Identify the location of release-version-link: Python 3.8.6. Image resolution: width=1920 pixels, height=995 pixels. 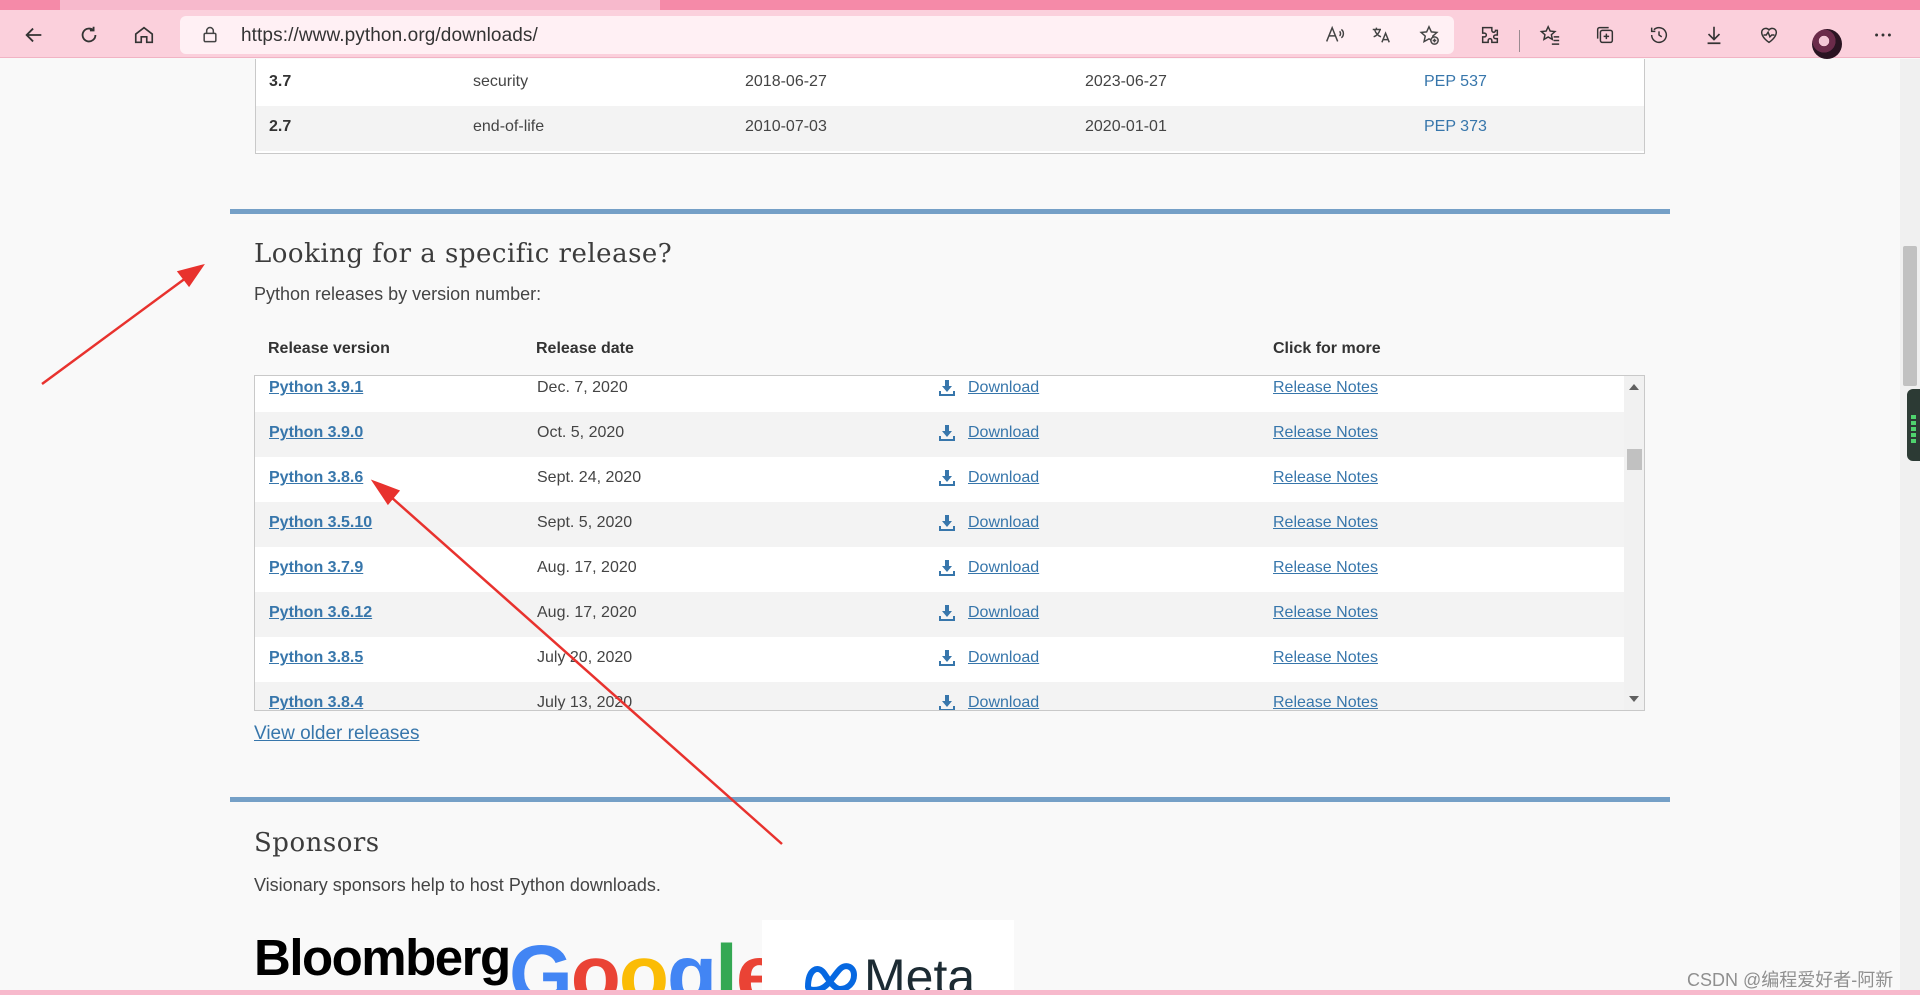
(316, 478).